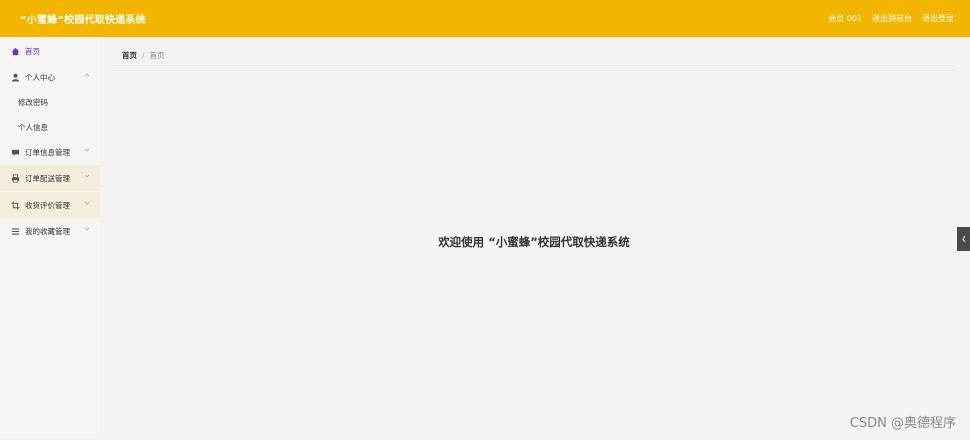 The image size is (970, 440). I want to click on sidebar-item-order-info: 订单信息管理, so click(50, 152).